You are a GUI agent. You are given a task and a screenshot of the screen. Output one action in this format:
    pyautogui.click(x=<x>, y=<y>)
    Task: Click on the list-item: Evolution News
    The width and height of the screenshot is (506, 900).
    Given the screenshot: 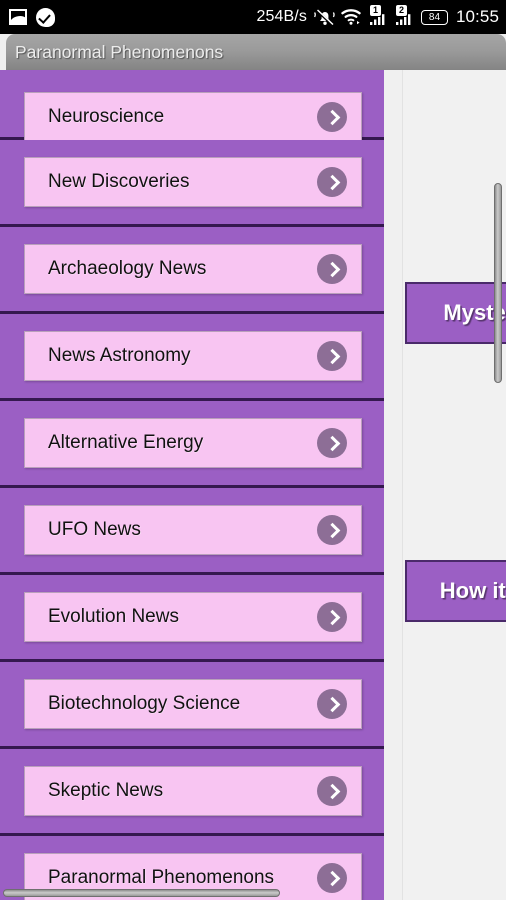 What is the action you would take?
    pyautogui.click(x=192, y=618)
    